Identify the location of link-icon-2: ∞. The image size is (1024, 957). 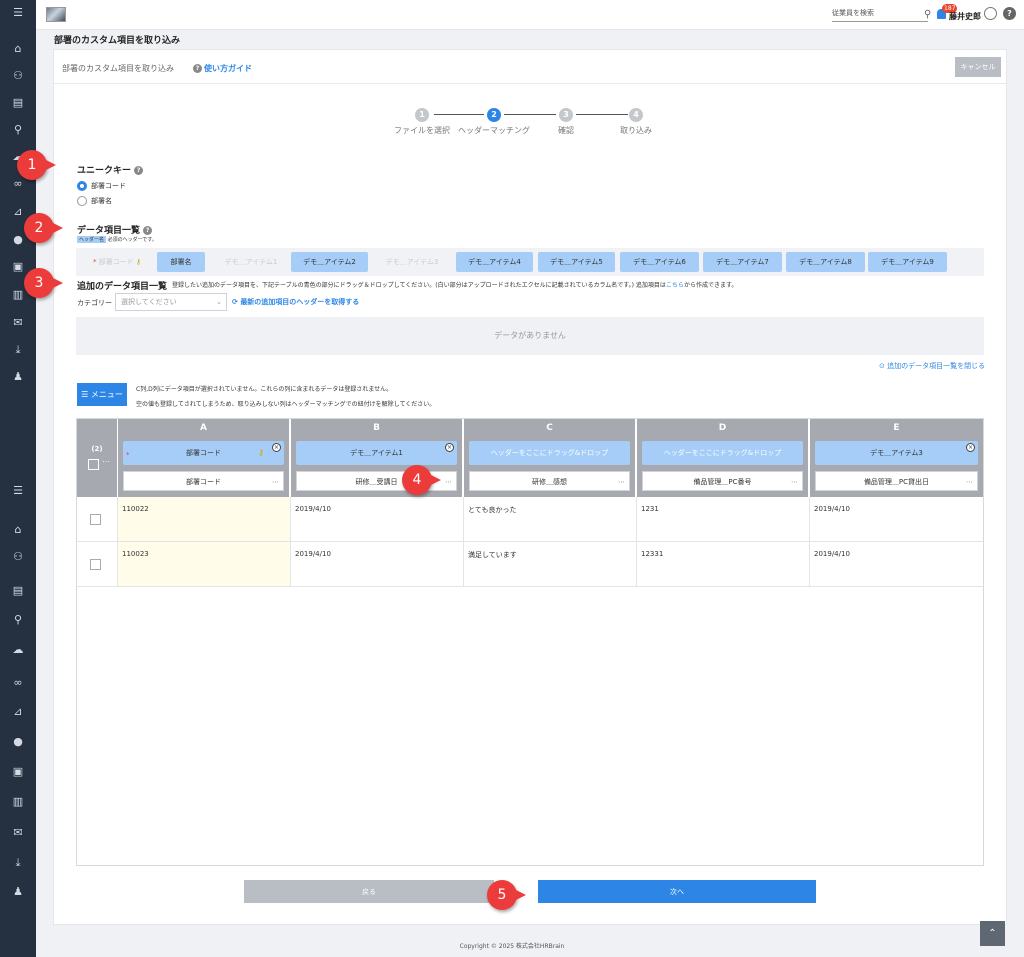
(18, 683).